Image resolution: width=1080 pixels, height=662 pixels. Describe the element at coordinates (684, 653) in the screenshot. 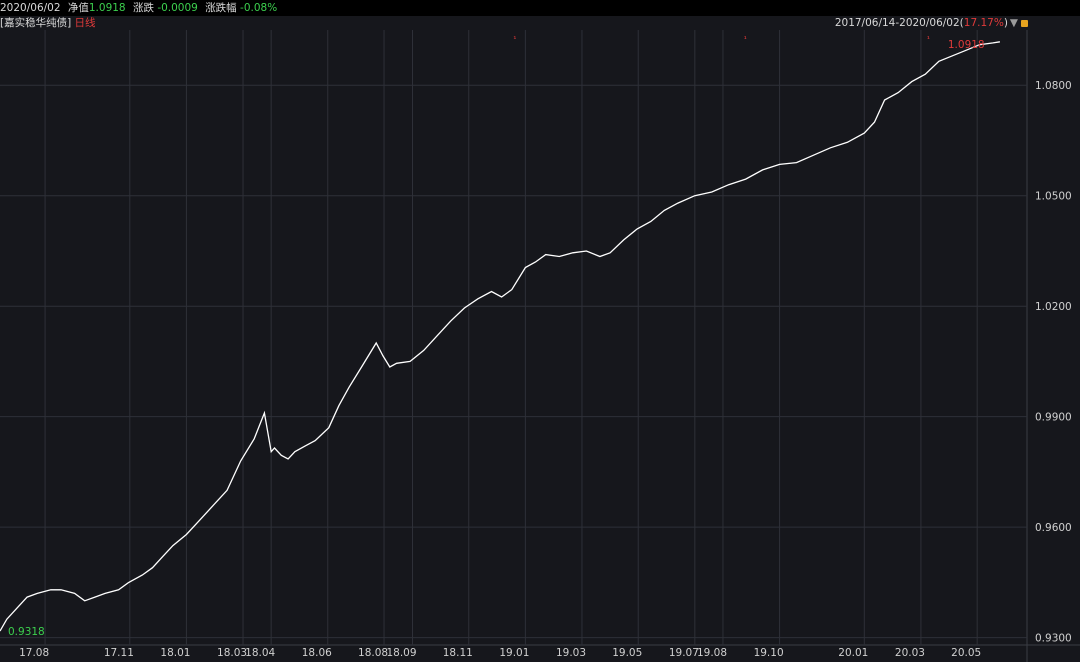

I see `x-tick-label: 19.07` at that location.